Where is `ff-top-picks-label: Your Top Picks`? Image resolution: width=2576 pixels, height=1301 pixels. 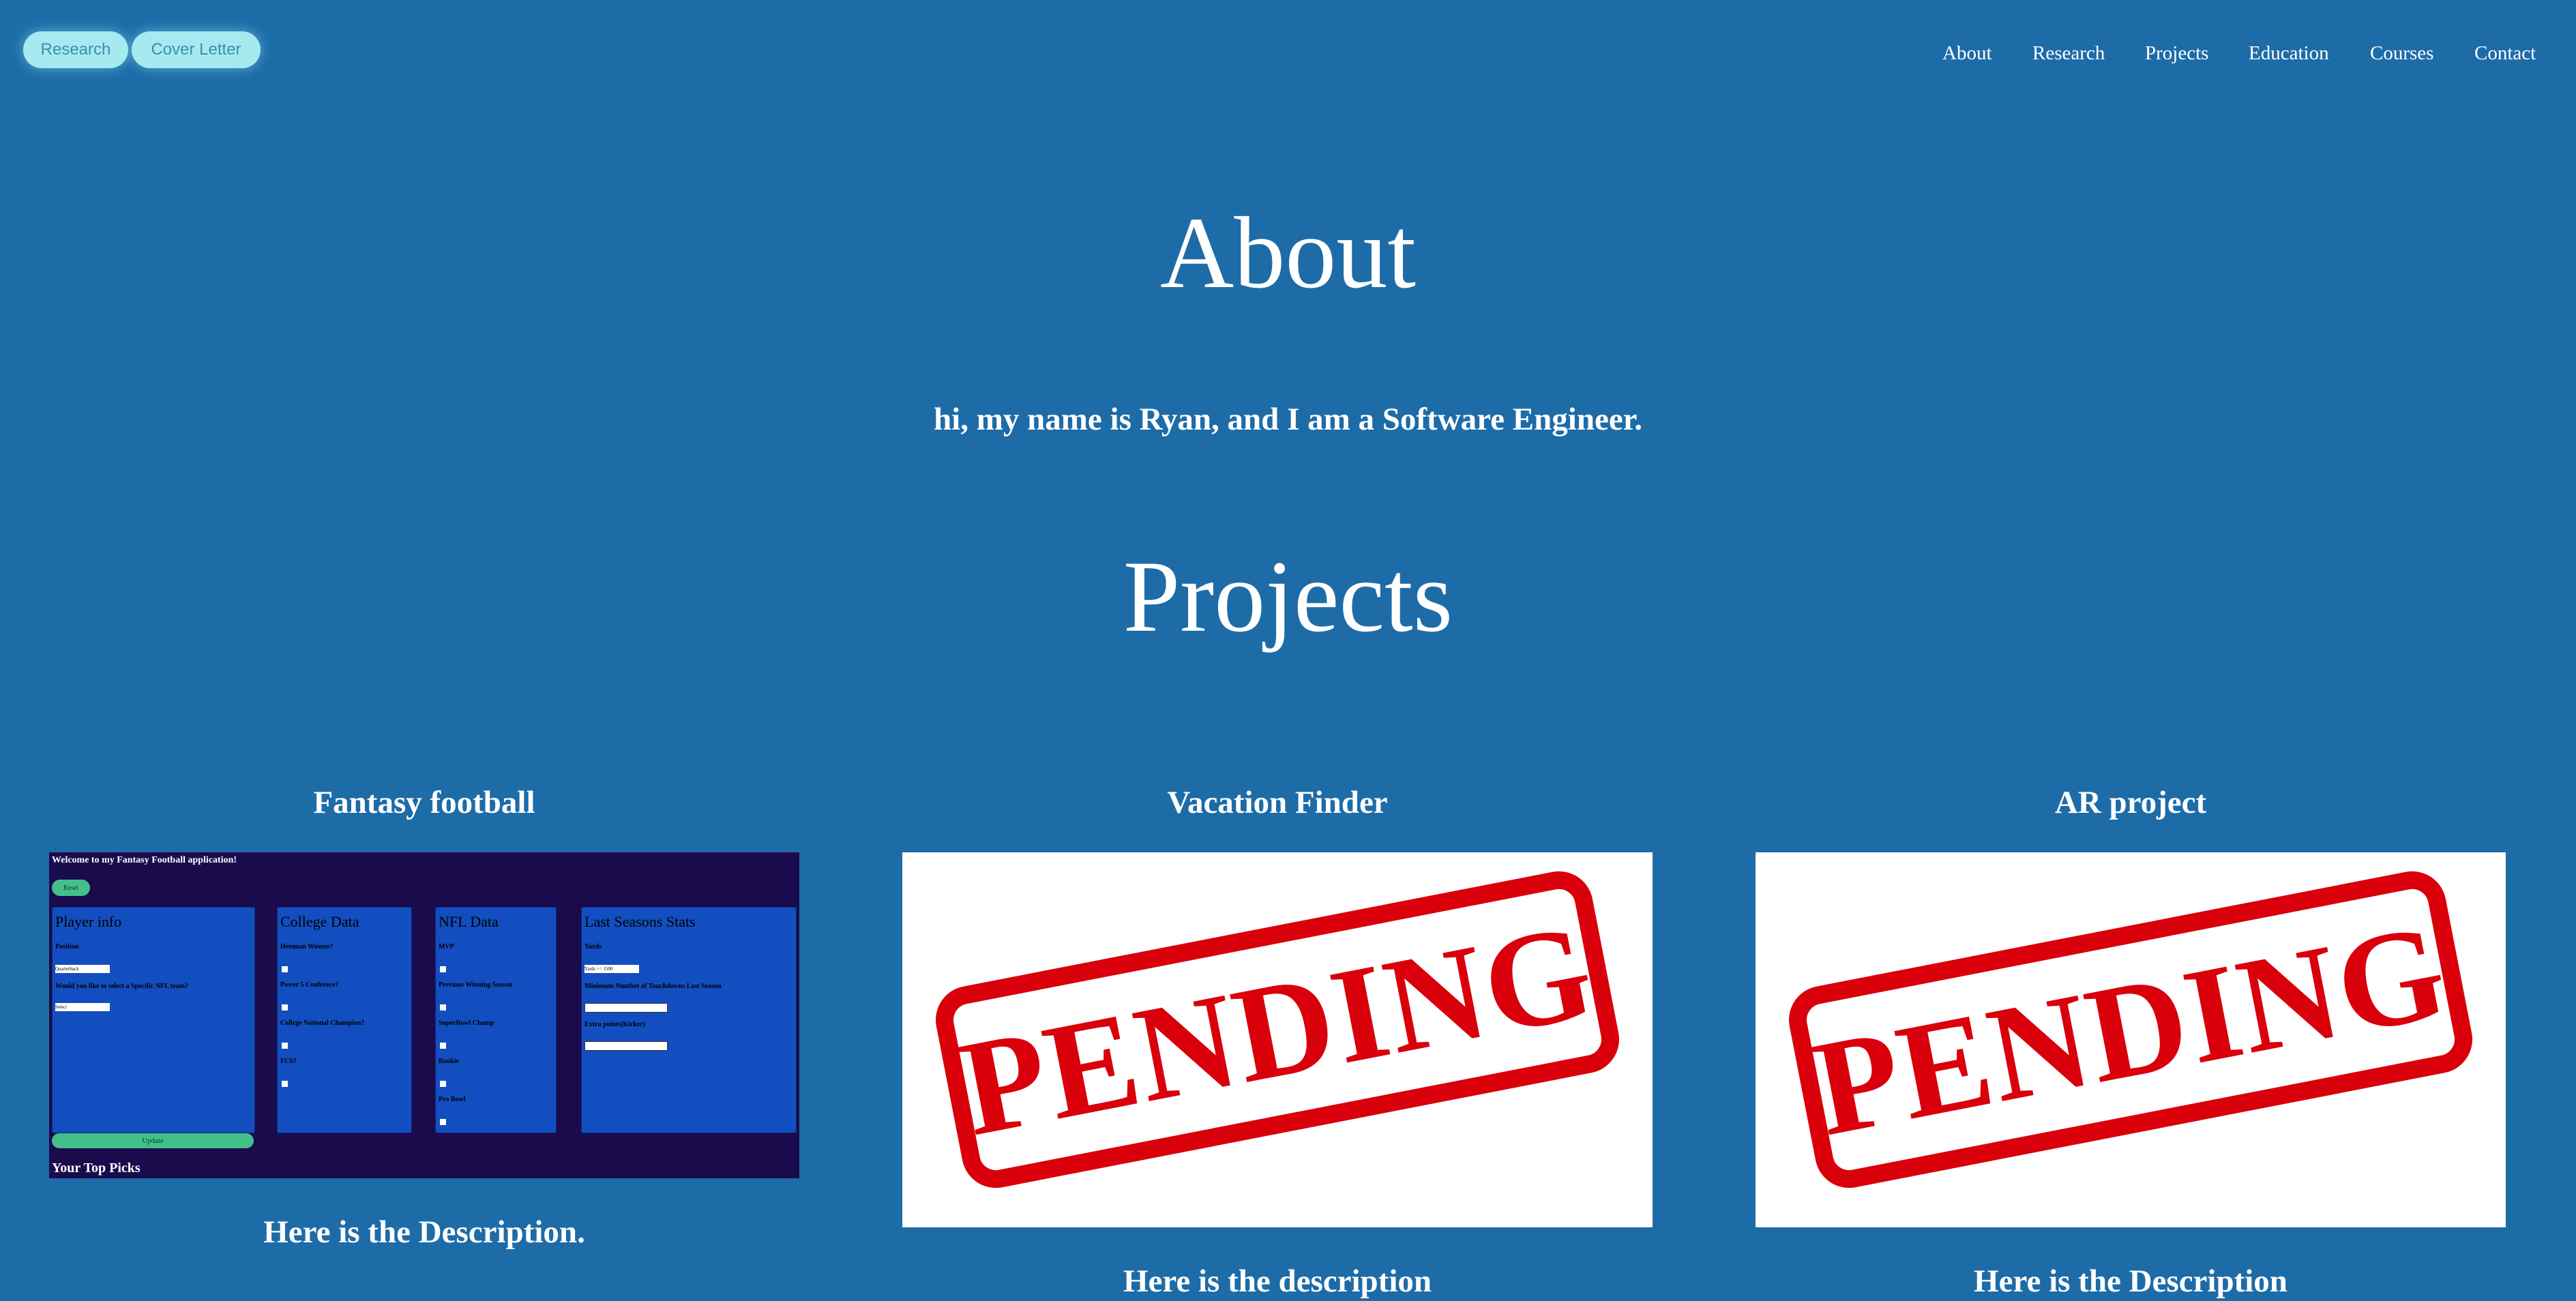
ff-top-picks-label: Your Top Picks is located at coordinates (96, 1168).